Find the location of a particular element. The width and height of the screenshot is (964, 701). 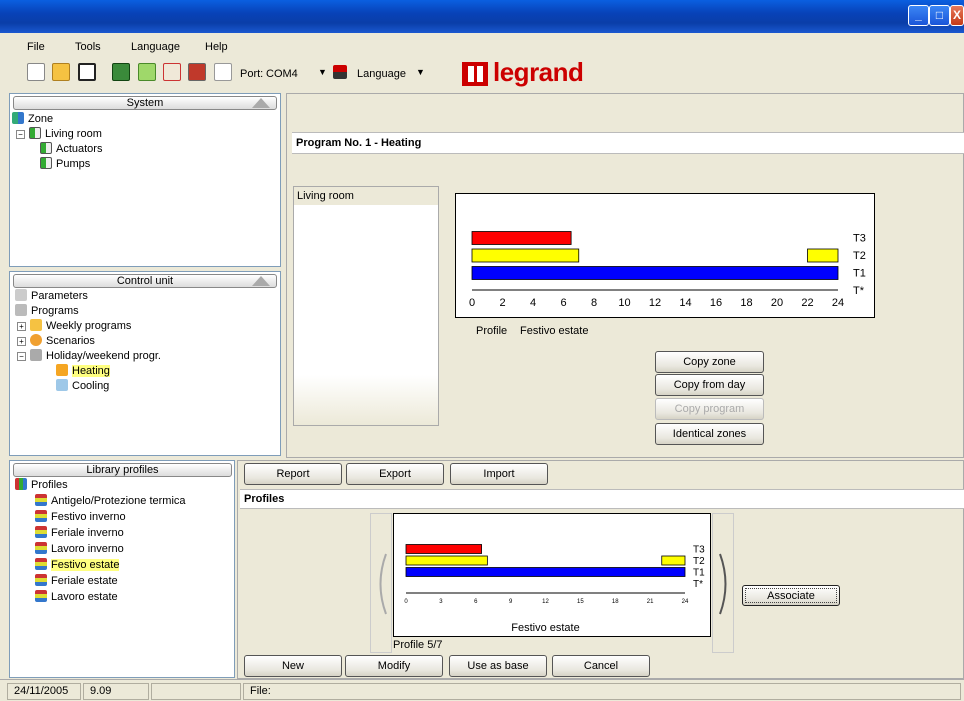

tick-label: 8 is located at coordinates (594, 303).